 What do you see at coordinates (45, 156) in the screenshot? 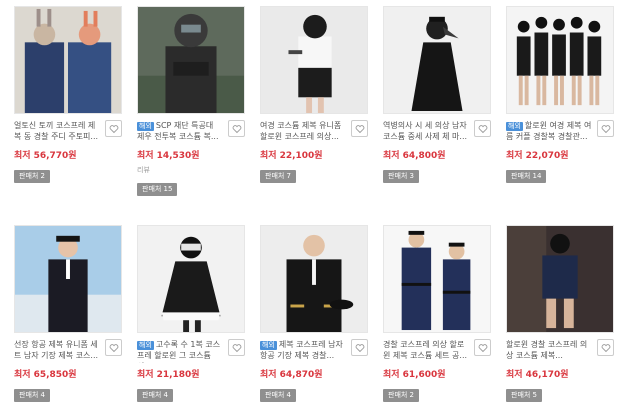
I see `product-price: 최저 56,770원` at bounding box center [45, 156].